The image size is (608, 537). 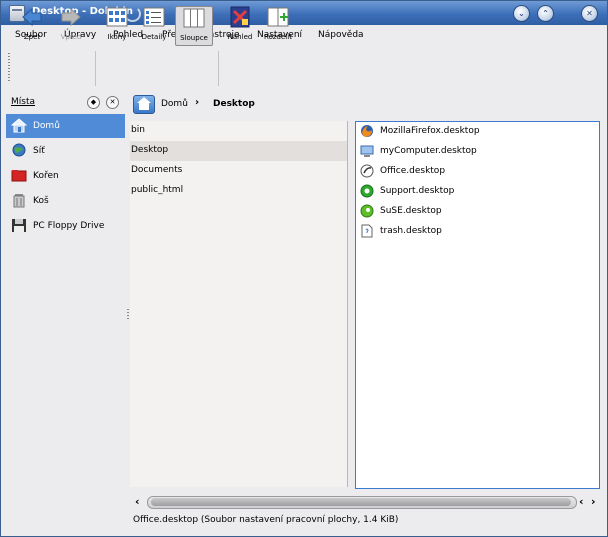 I want to click on file-item-label: SuSE.desktop, so click(x=411, y=211).